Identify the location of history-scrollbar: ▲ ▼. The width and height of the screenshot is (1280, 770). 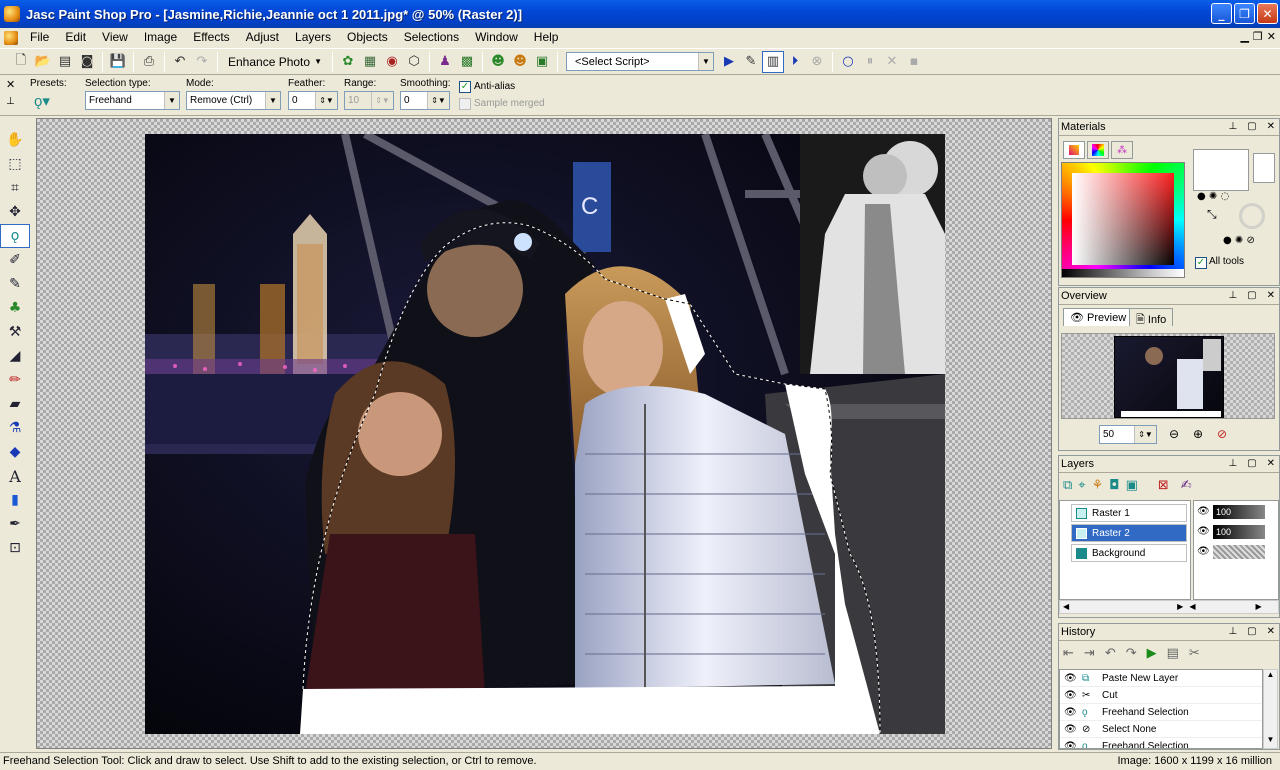
(1270, 709).